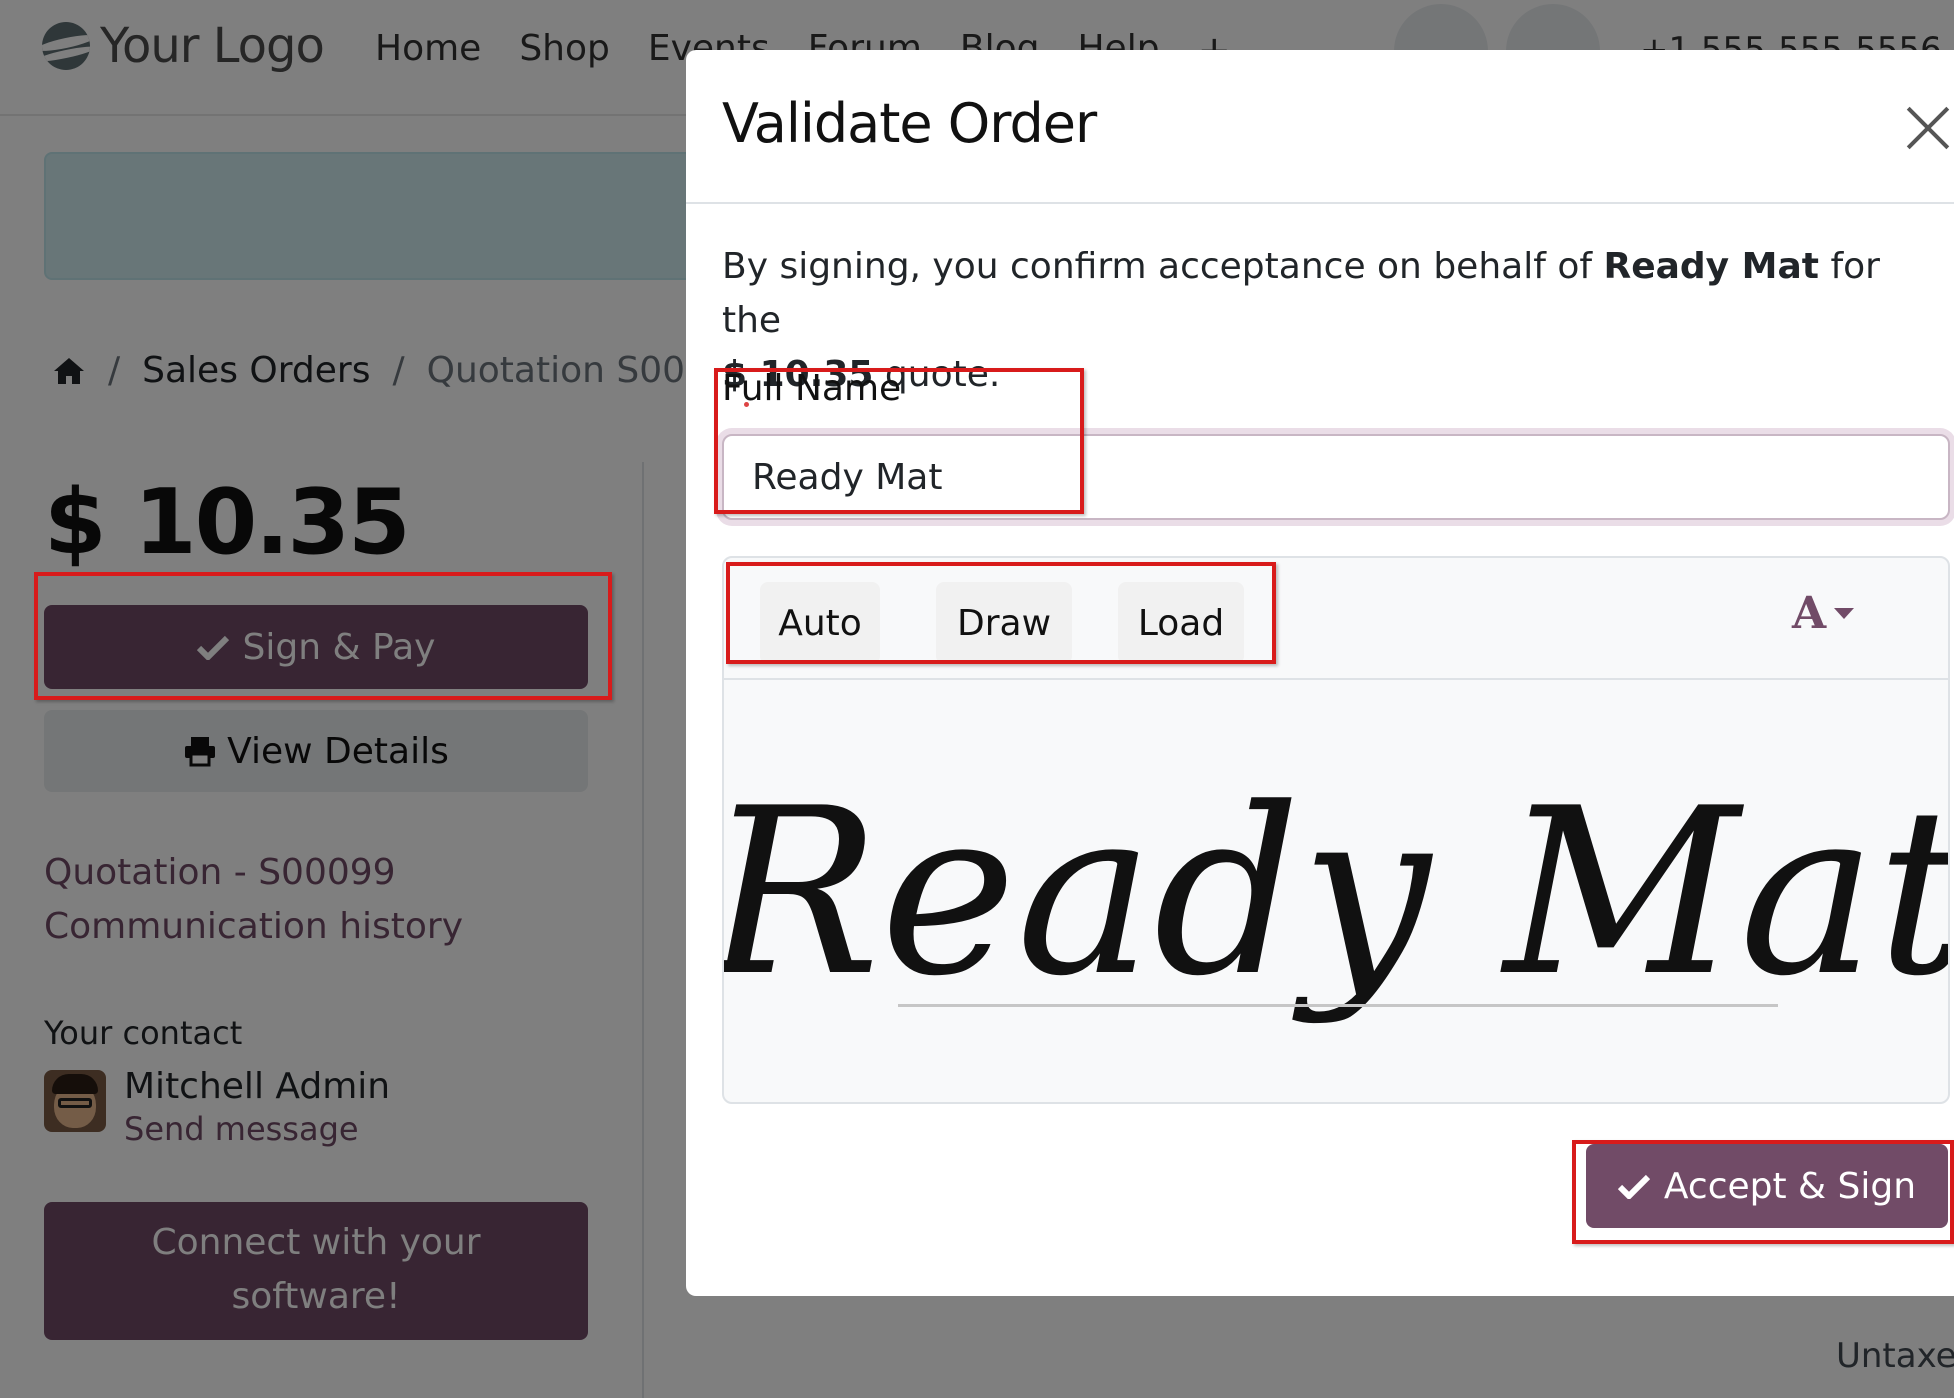 The image size is (1954, 1398). I want to click on untaxed-label: Untaxed, so click(1895, 1356).